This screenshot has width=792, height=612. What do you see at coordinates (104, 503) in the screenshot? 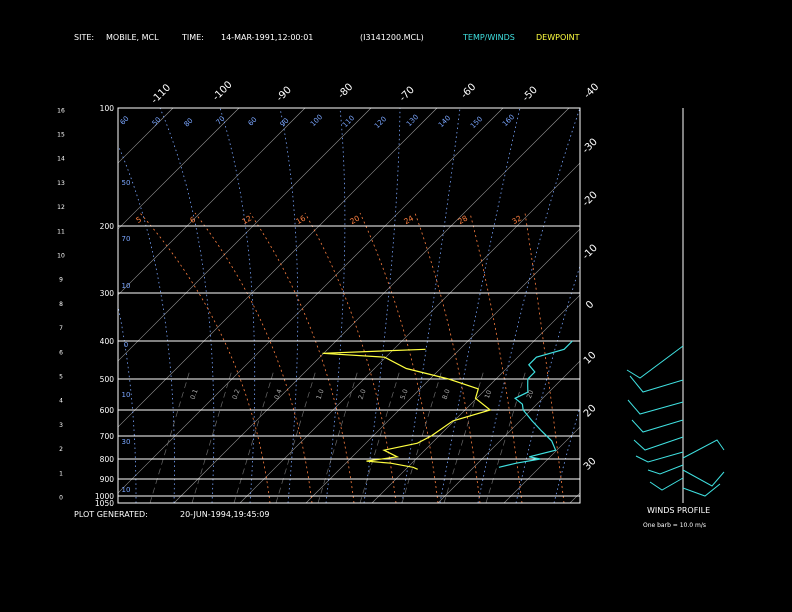
I see `pressure-label-1050: 1050` at bounding box center [104, 503].